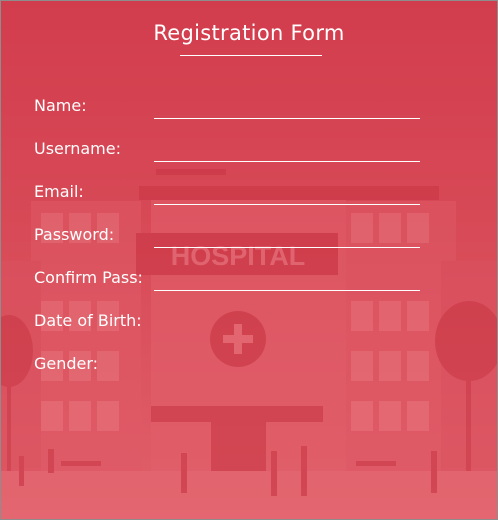  What do you see at coordinates (287, 107) in the screenshot?
I see `name-input` at bounding box center [287, 107].